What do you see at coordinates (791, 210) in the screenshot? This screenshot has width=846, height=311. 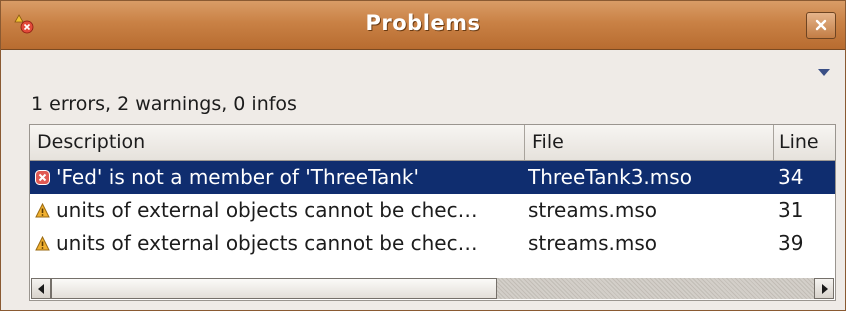 I see `row-line: 31` at bounding box center [791, 210].